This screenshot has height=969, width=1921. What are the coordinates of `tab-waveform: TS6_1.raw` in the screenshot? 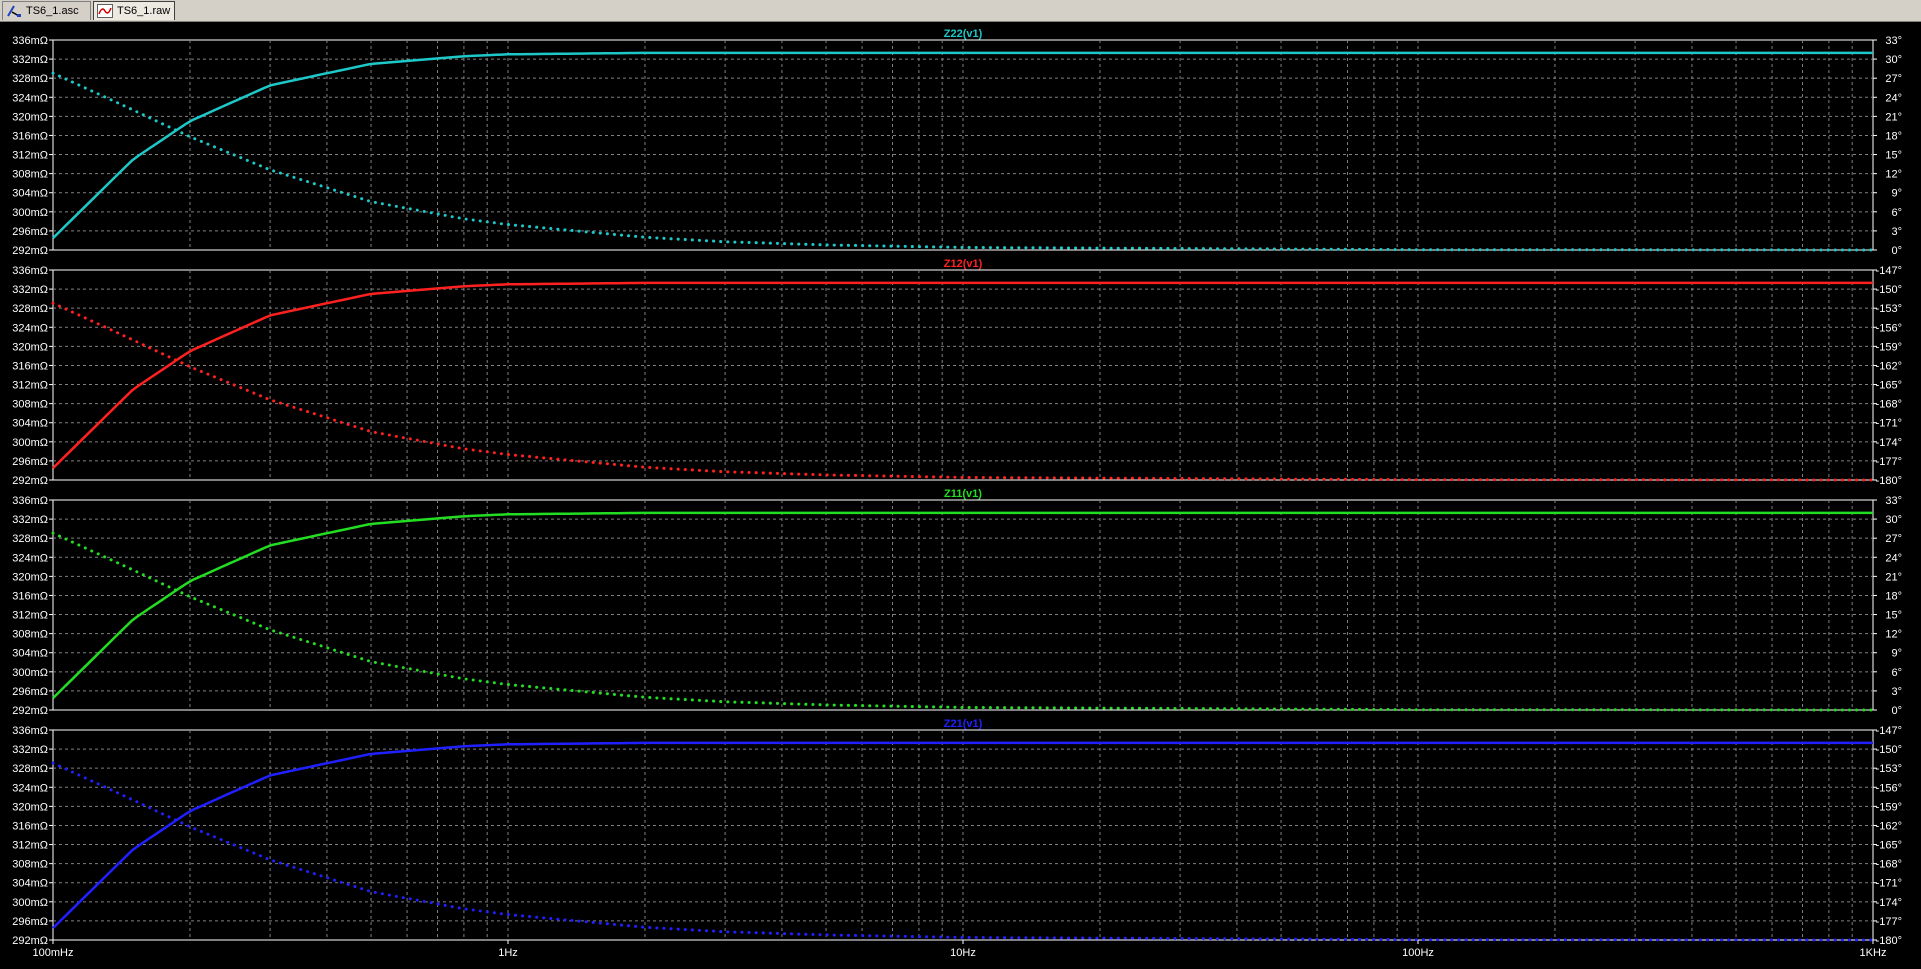 It's located at (134, 10).